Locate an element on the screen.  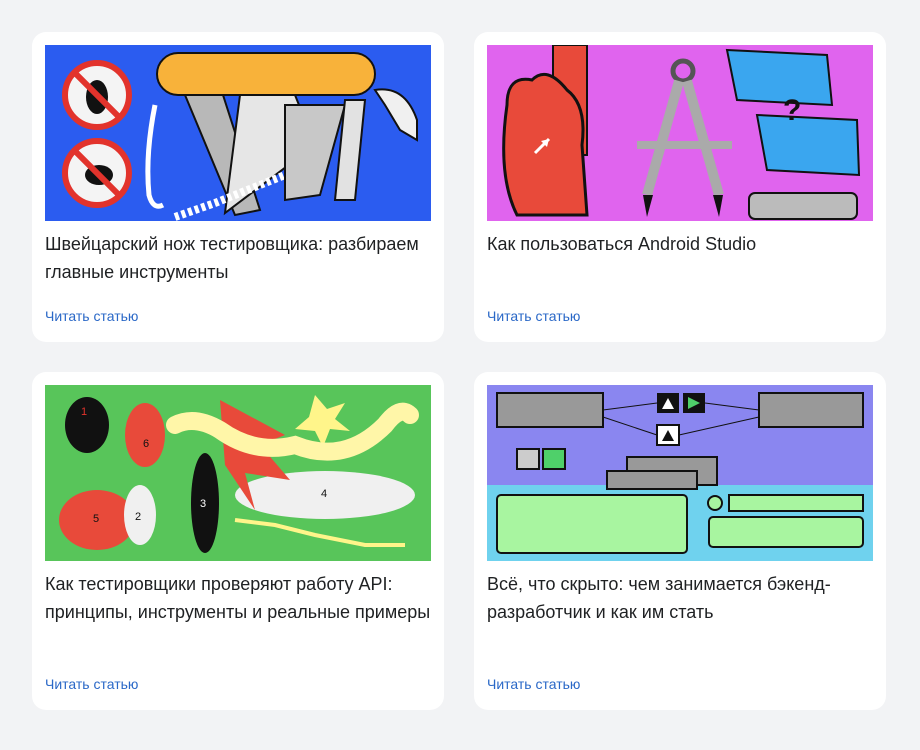
article-image-backend is located at coordinates (680, 473).